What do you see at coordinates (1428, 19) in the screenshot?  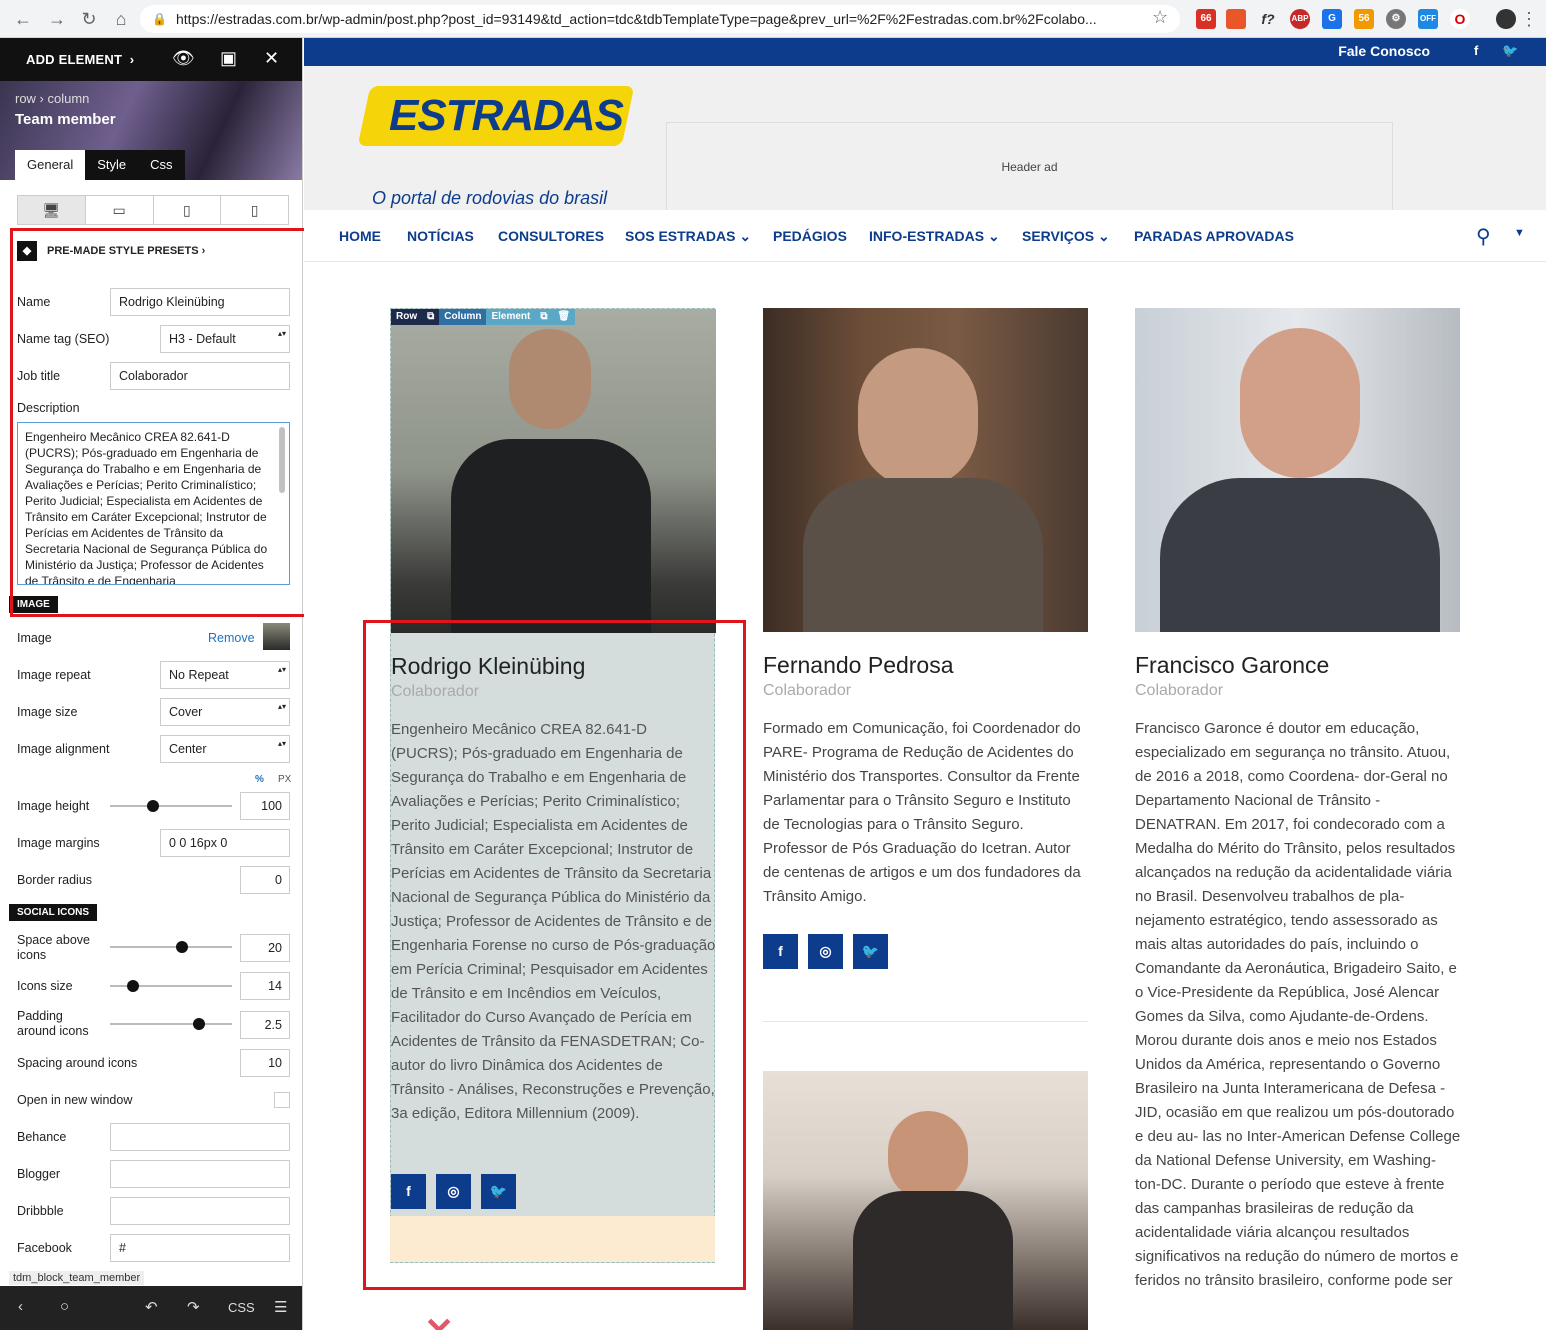 I see `coupon-extension-icon: OFF` at bounding box center [1428, 19].